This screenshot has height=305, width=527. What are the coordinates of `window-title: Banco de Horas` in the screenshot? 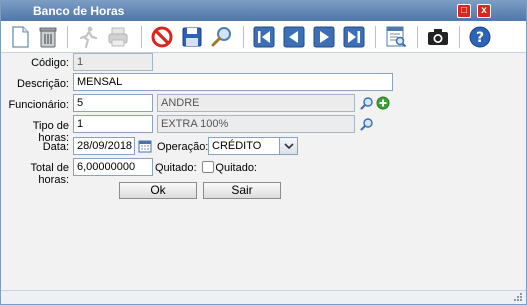 It's located at (79, 11).